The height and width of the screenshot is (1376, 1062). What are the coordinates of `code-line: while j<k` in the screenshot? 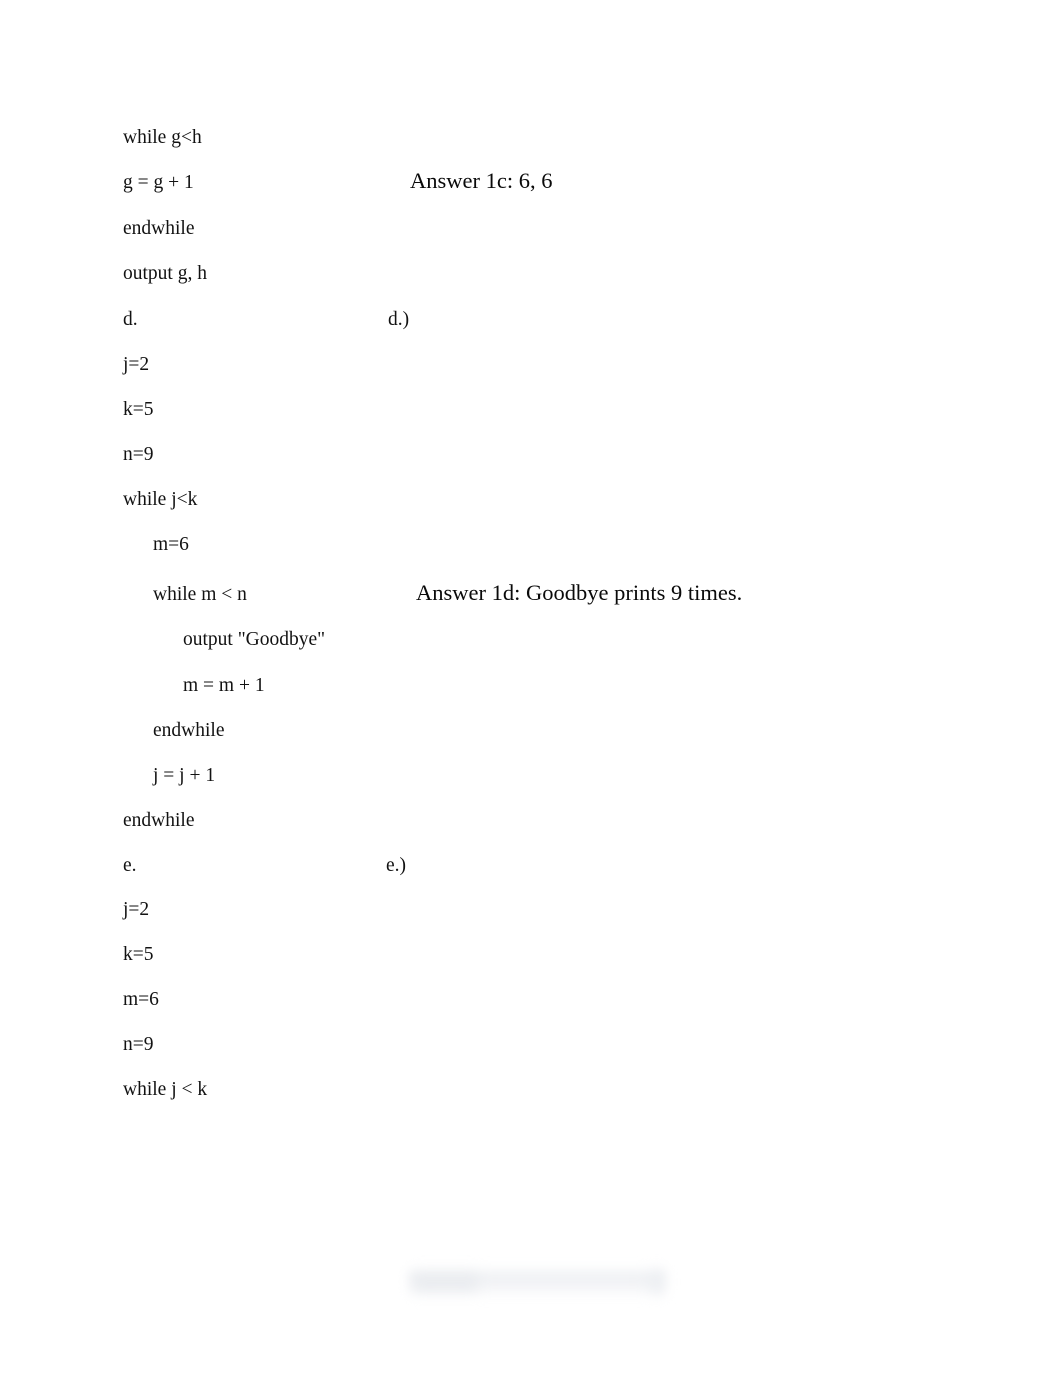 It's located at (160, 499).